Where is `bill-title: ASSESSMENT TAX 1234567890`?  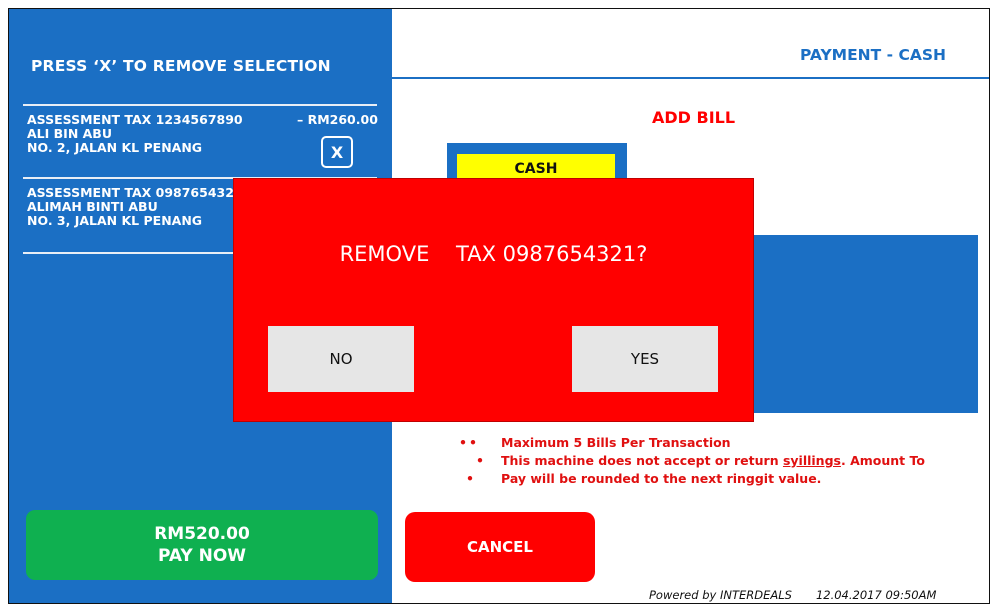 bill-title: ASSESSMENT TAX 1234567890 is located at coordinates (135, 119).